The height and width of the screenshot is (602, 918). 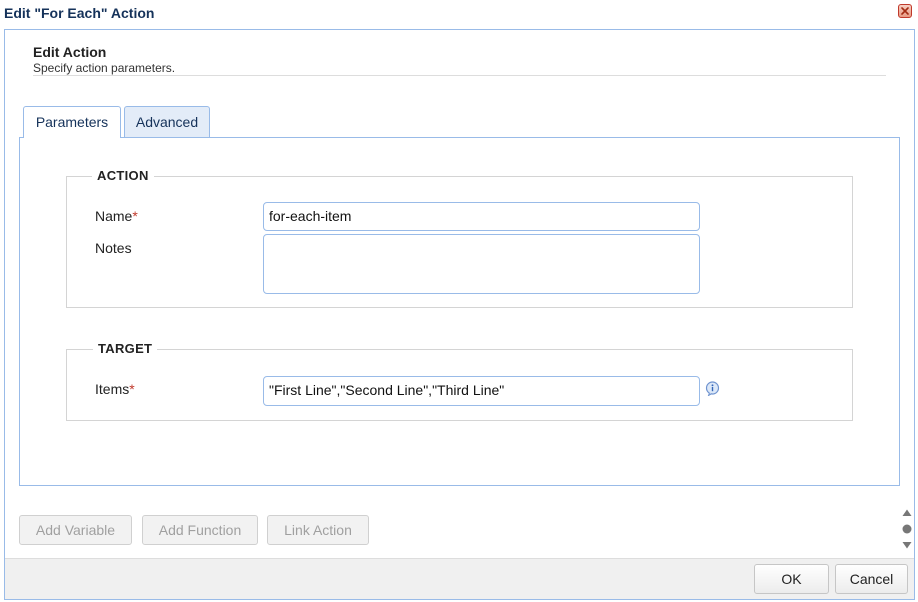 I want to click on scroll-control, so click(x=907, y=529).